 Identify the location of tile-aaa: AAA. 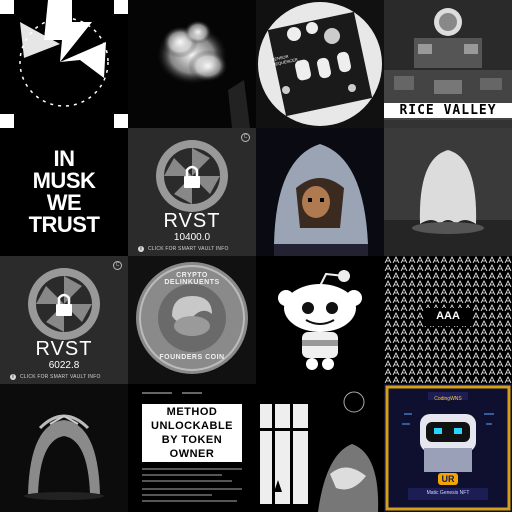
(448, 320).